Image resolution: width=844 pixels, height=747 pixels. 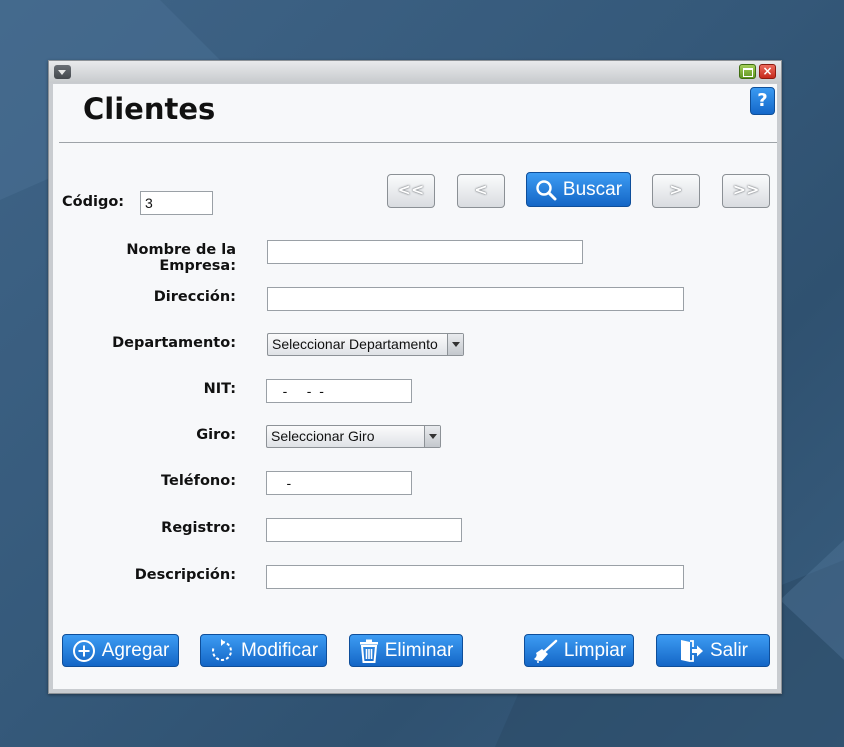 I want to click on search-button-label: Buscar, so click(x=592, y=189).